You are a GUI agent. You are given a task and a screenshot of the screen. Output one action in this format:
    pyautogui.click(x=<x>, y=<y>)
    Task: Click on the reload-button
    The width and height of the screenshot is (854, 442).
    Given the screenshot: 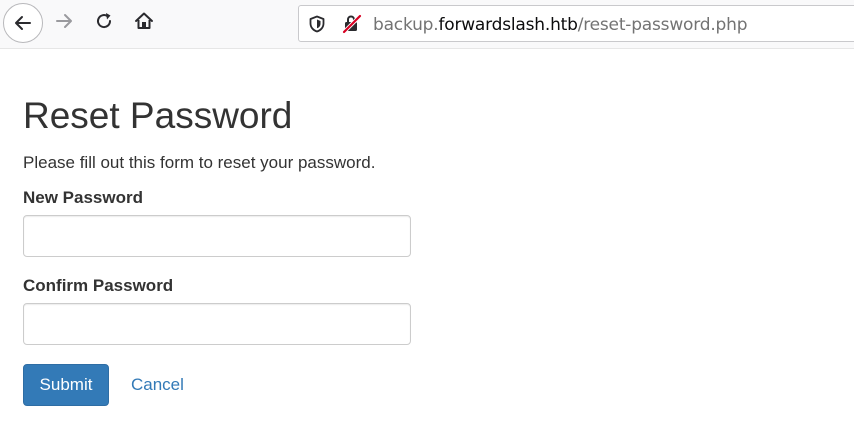 What is the action you would take?
    pyautogui.click(x=104, y=23)
    